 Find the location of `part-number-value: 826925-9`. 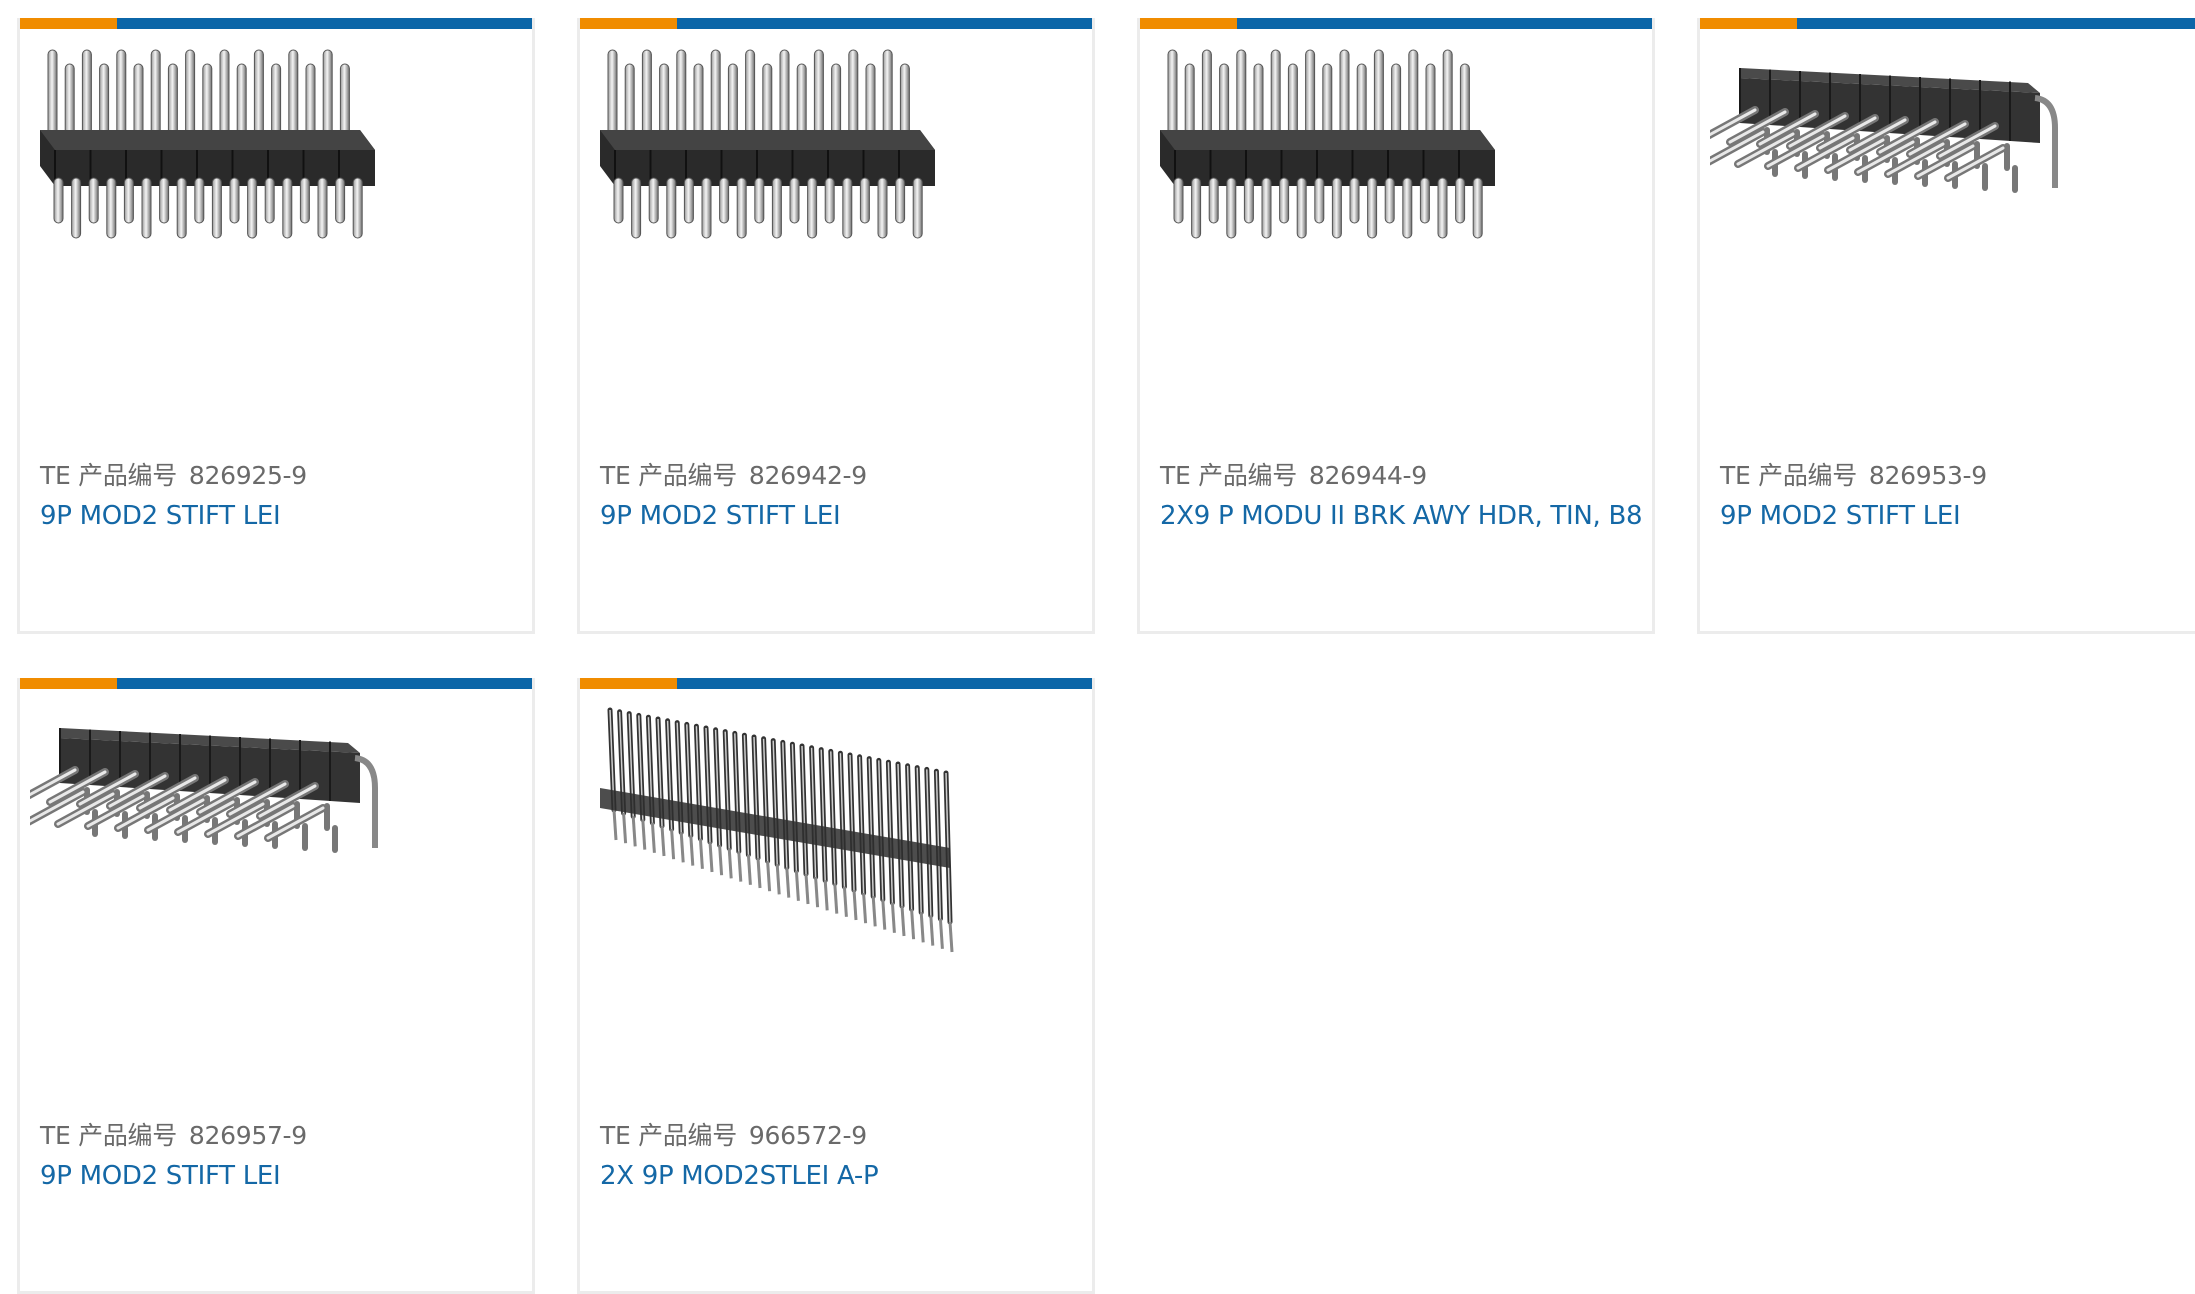

part-number-value: 826925-9 is located at coordinates (247, 475).